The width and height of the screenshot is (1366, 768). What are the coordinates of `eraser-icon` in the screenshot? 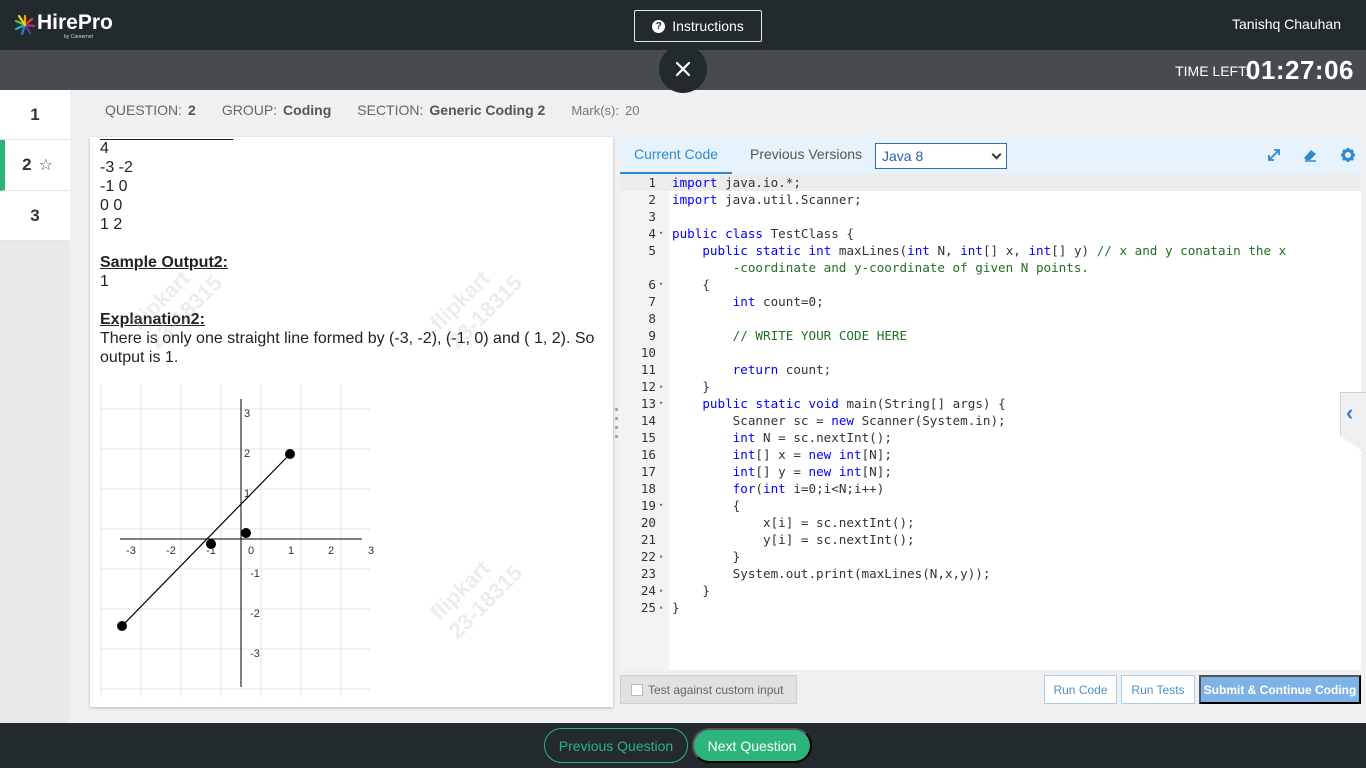 It's located at (1310, 155).